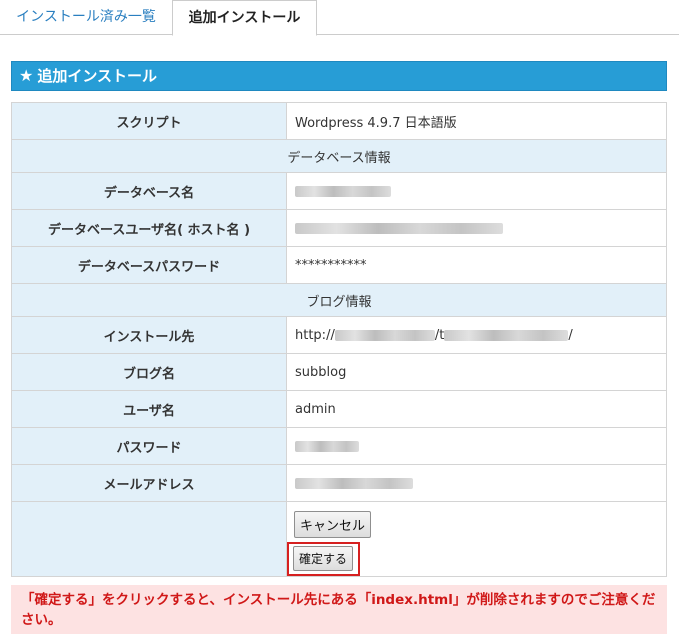 The height and width of the screenshot is (634, 679). Describe the element at coordinates (333, 524) in the screenshot. I see `cancel-button: キャンセル` at that location.